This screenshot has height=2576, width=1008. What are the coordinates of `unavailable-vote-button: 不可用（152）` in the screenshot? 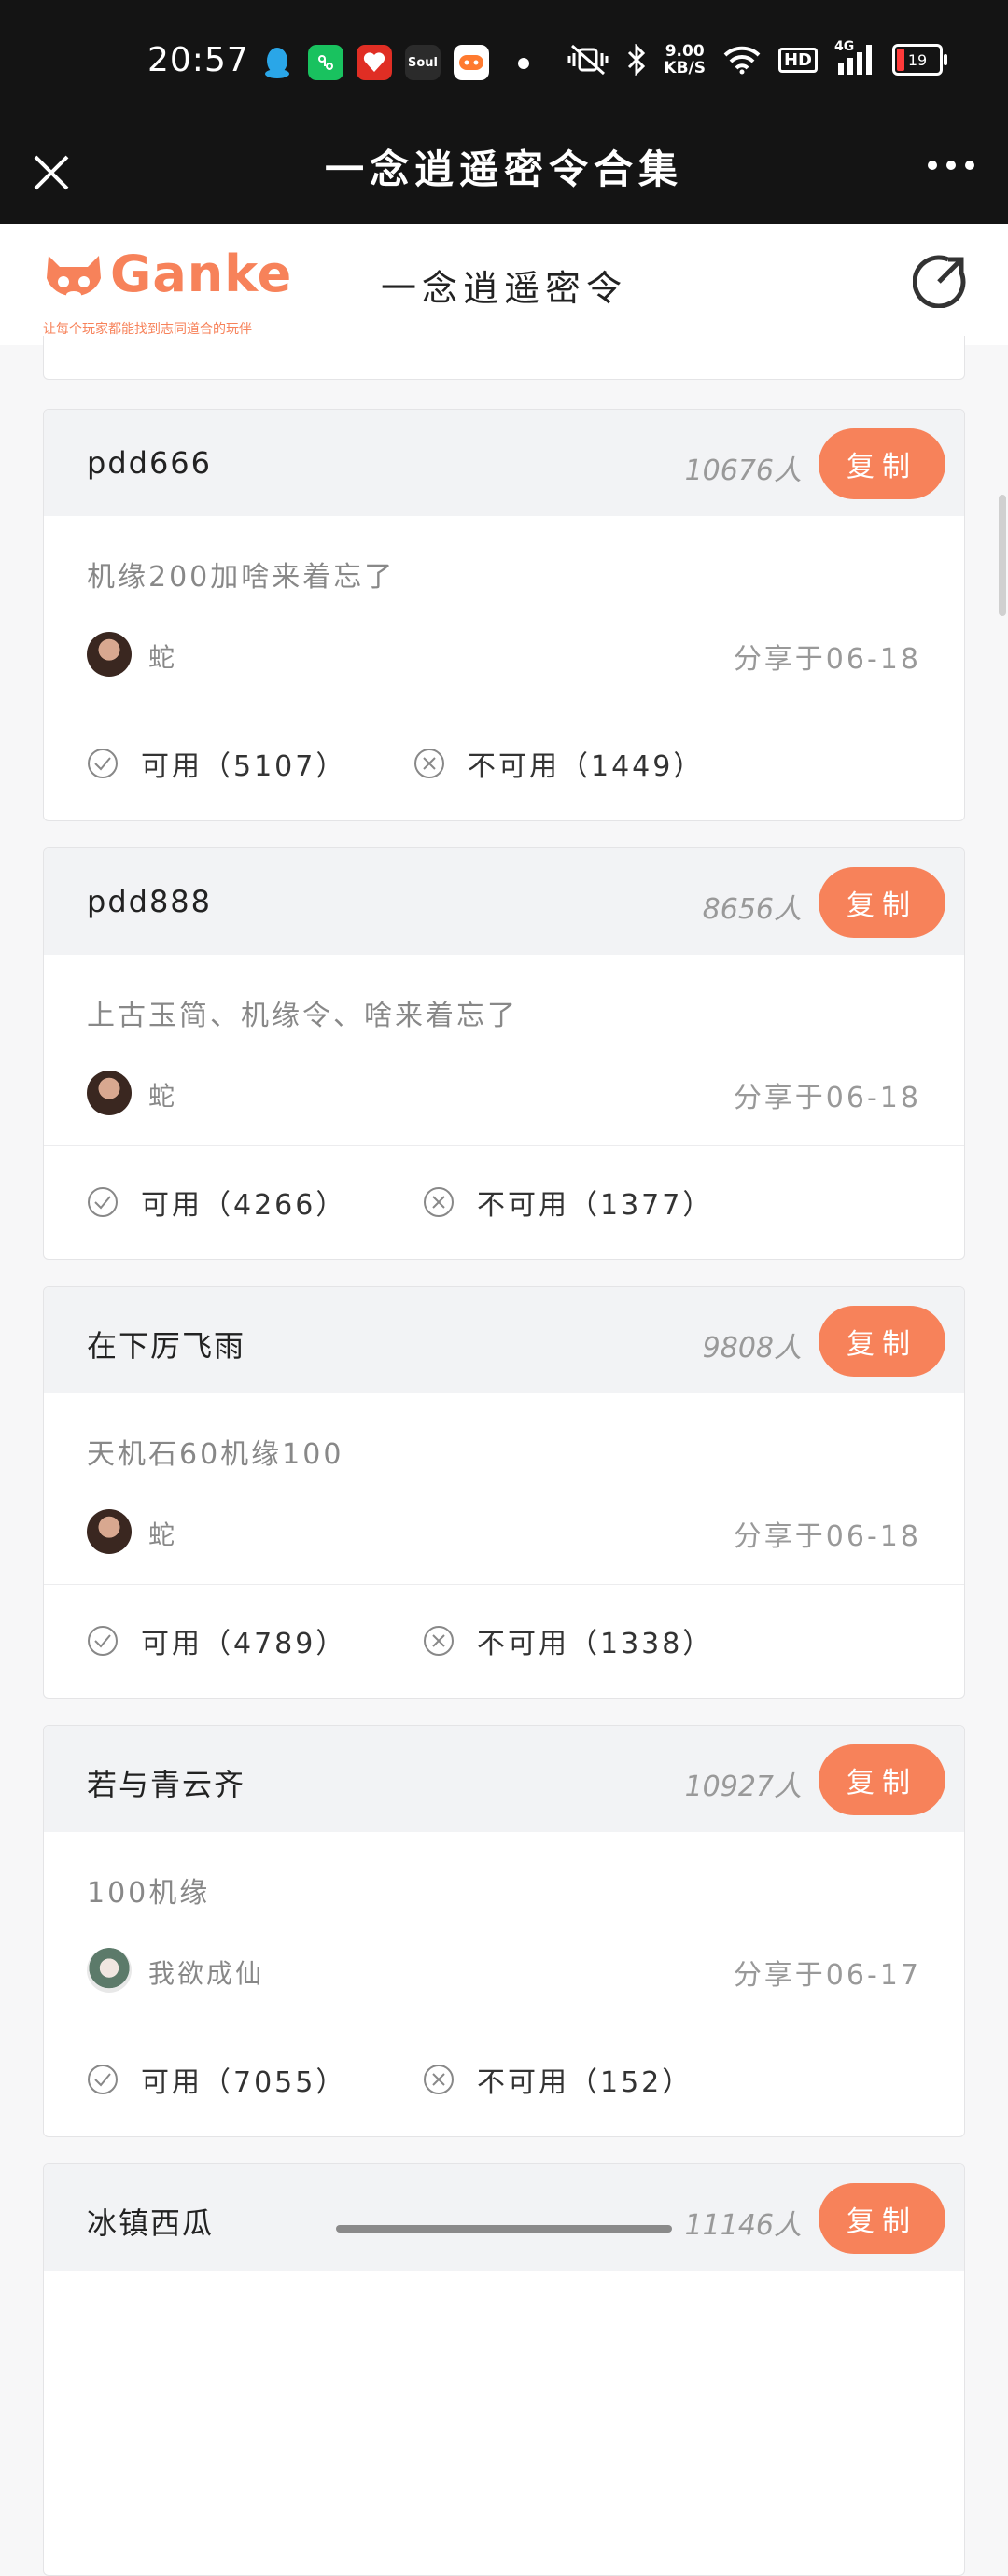 It's located at (558, 2079).